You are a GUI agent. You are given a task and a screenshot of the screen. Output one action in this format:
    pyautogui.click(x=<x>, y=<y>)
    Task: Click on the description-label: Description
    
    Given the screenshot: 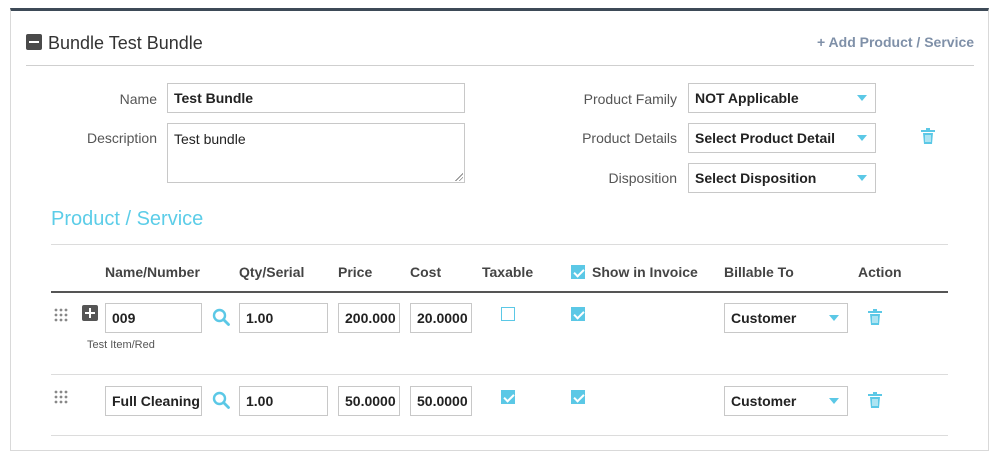 What is the action you would take?
    pyautogui.click(x=121, y=138)
    